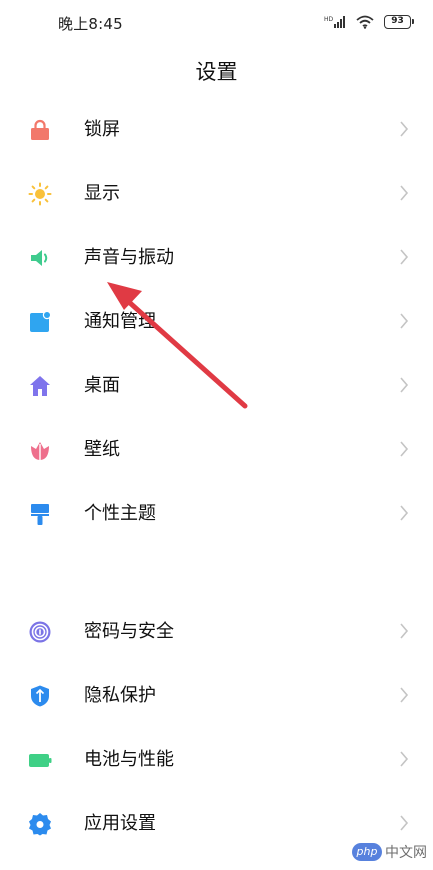 The width and height of the screenshot is (433, 870). I want to click on settings-item-home-screen: 桌面, so click(216, 386).